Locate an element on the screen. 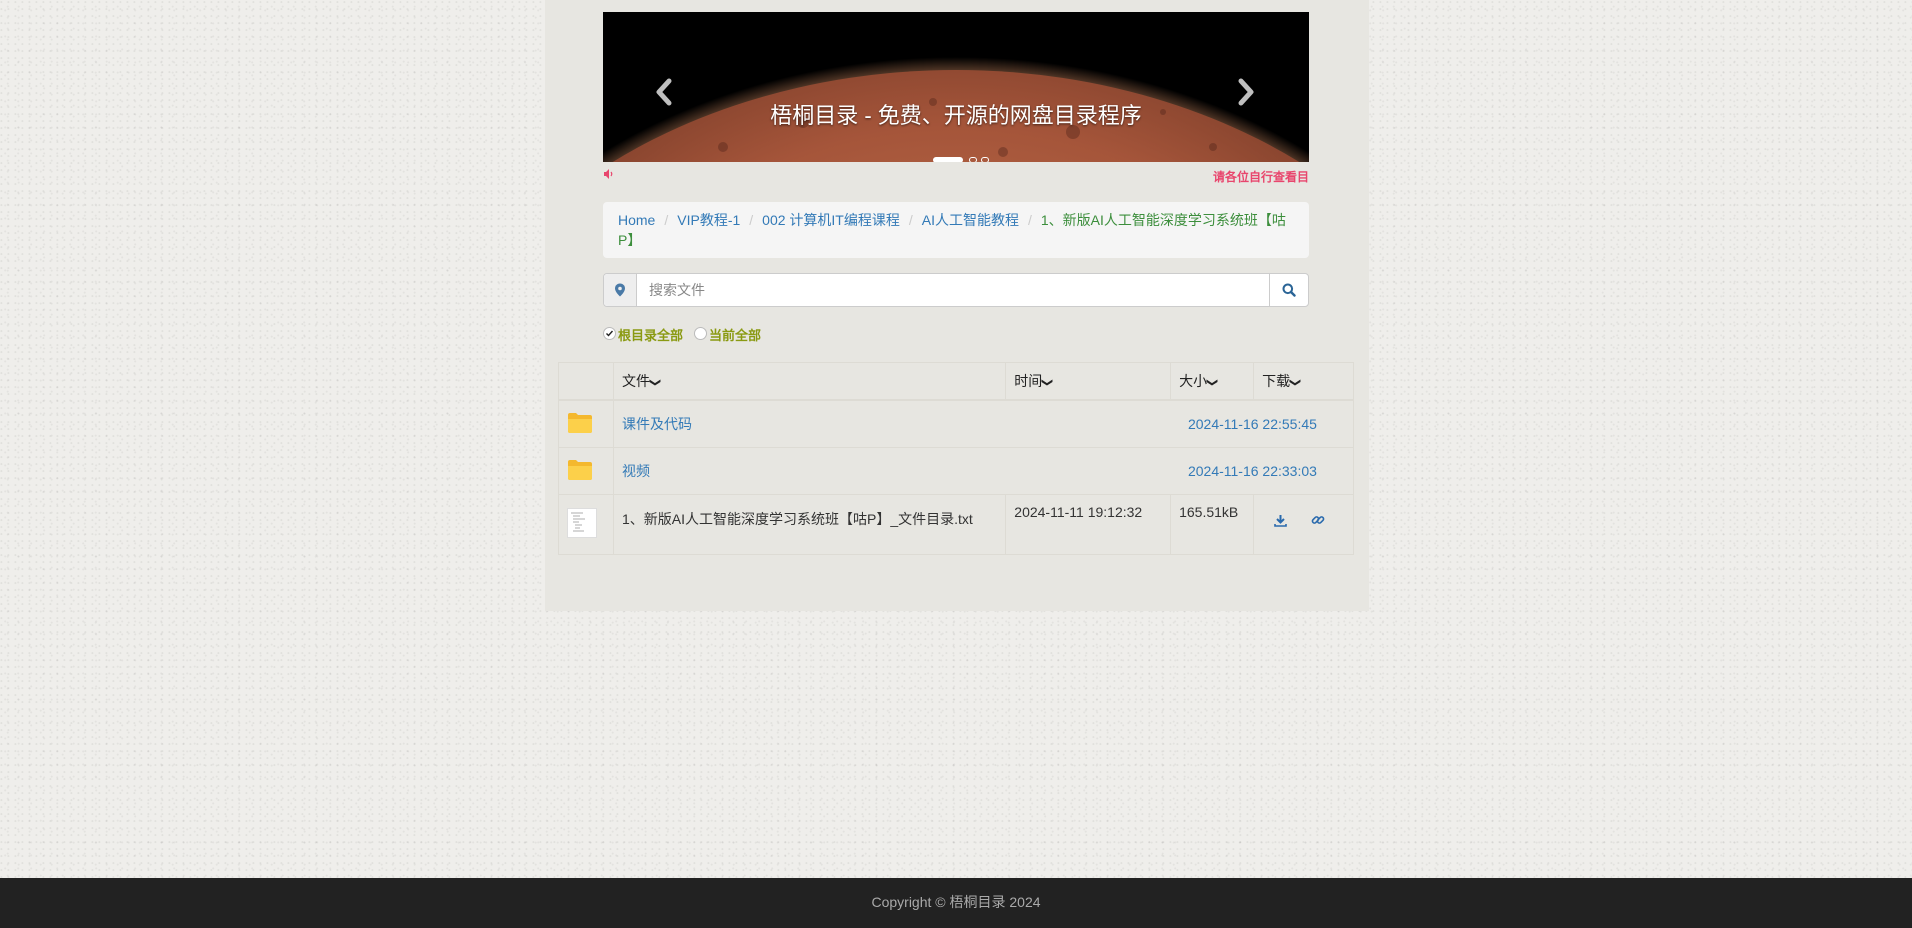 This screenshot has height=928, width=1912. map-marker-icon is located at coordinates (620, 290).